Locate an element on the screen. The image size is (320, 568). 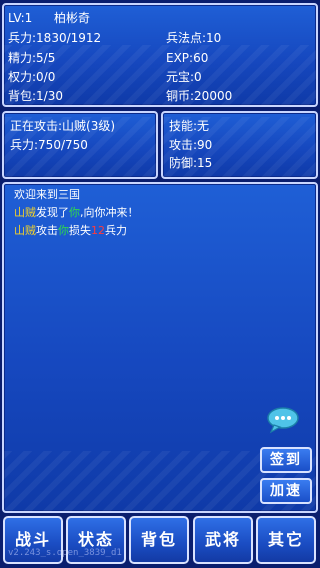
log-text: 兵力 is located at coordinates (116, 230).